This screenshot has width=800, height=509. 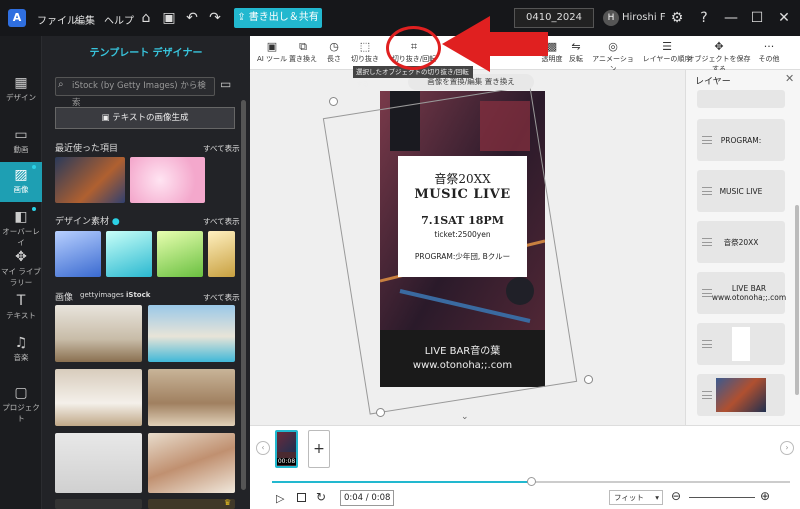 What do you see at coordinates (280, 498) in the screenshot?
I see `play-icon: ▷` at bounding box center [280, 498].